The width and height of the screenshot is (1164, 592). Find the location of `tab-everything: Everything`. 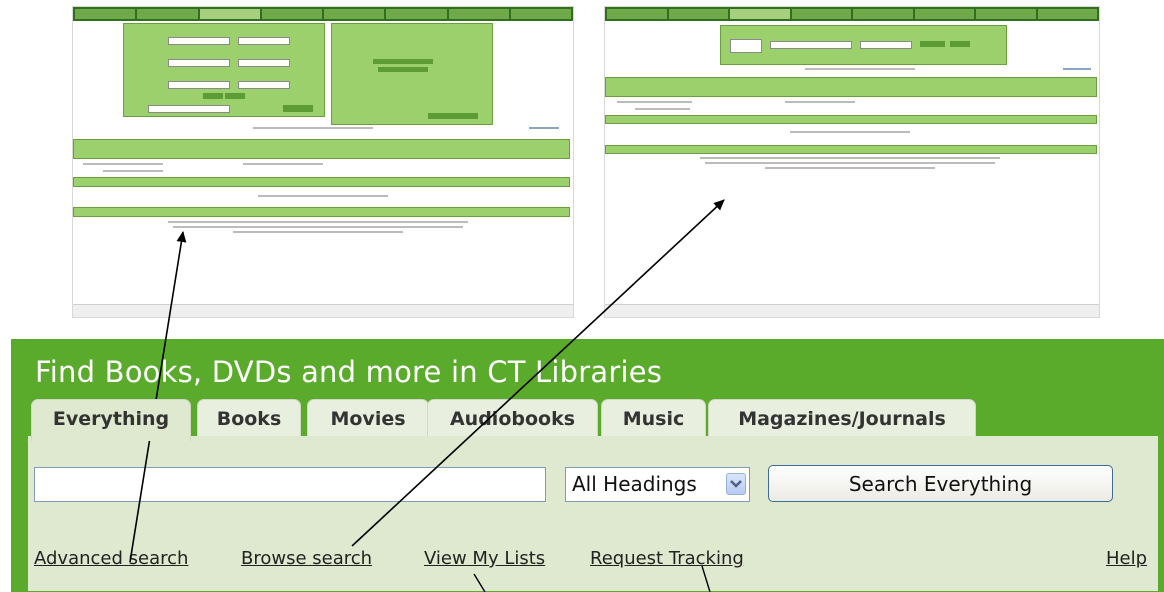

tab-everything: Everything is located at coordinates (111, 420).